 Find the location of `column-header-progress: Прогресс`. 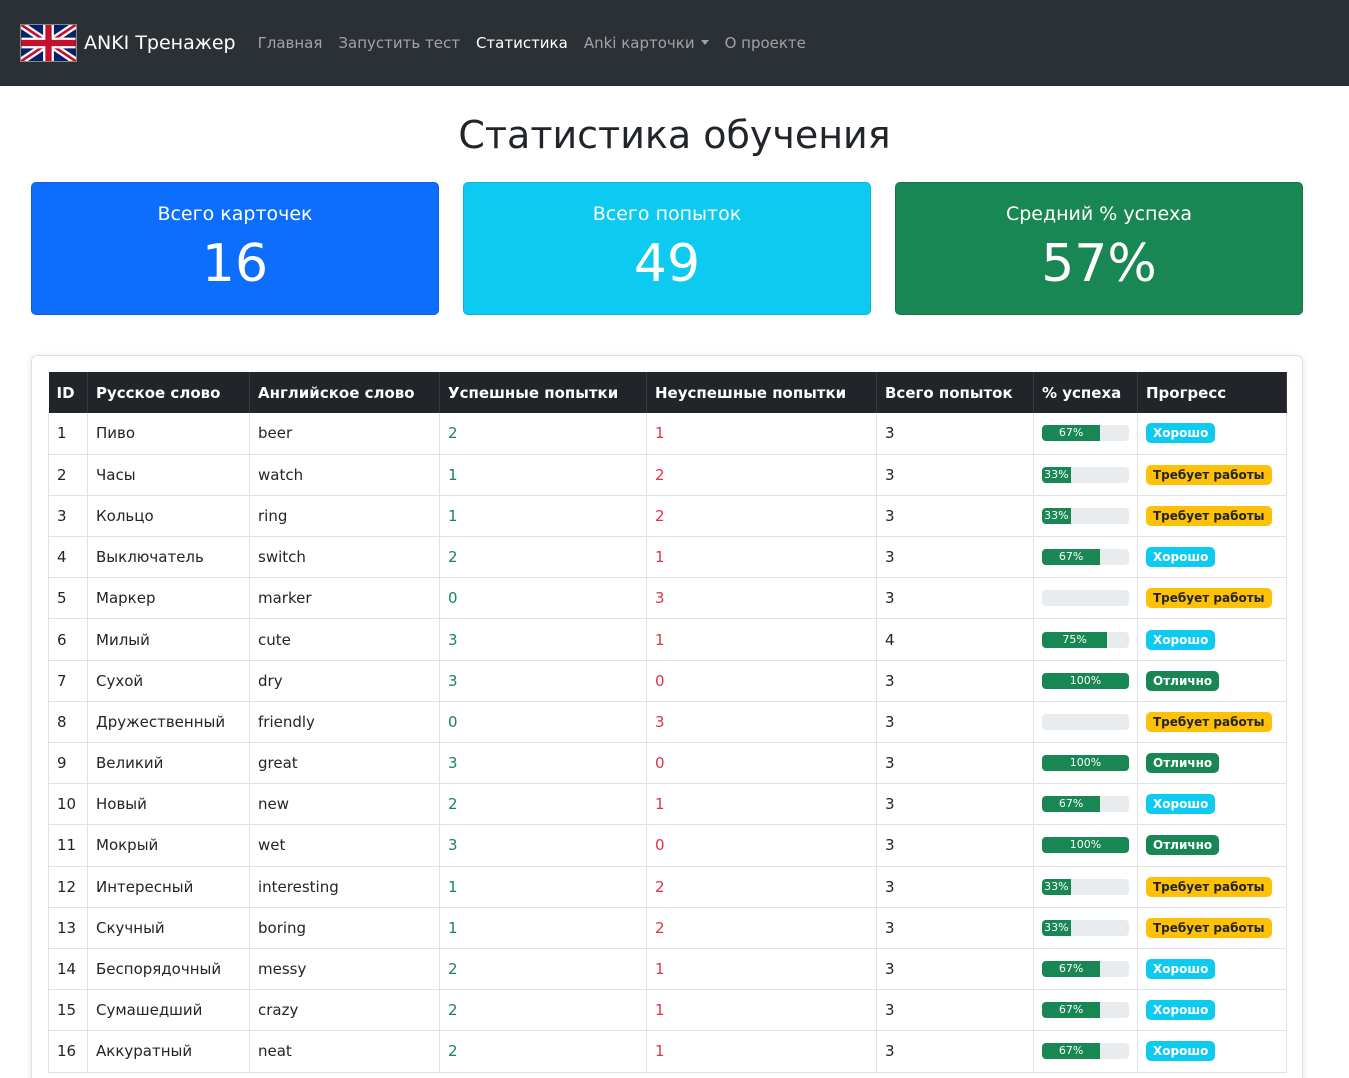

column-header-progress: Прогресс is located at coordinates (1212, 392).